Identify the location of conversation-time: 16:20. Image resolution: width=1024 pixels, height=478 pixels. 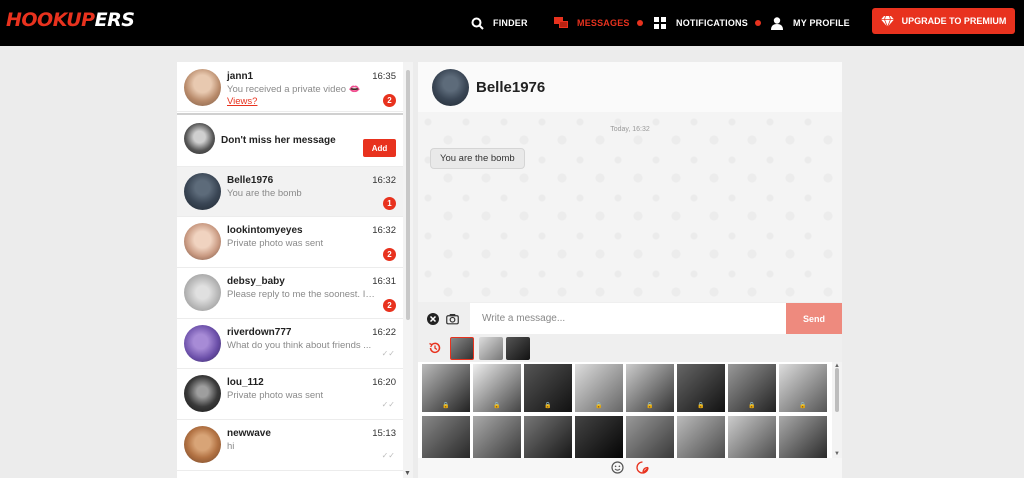
(384, 382).